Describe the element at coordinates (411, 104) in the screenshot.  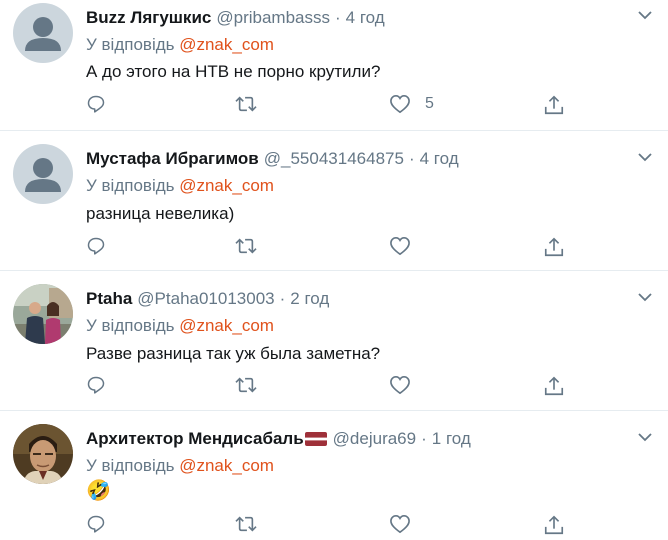
I see `like-button: 5` at that location.